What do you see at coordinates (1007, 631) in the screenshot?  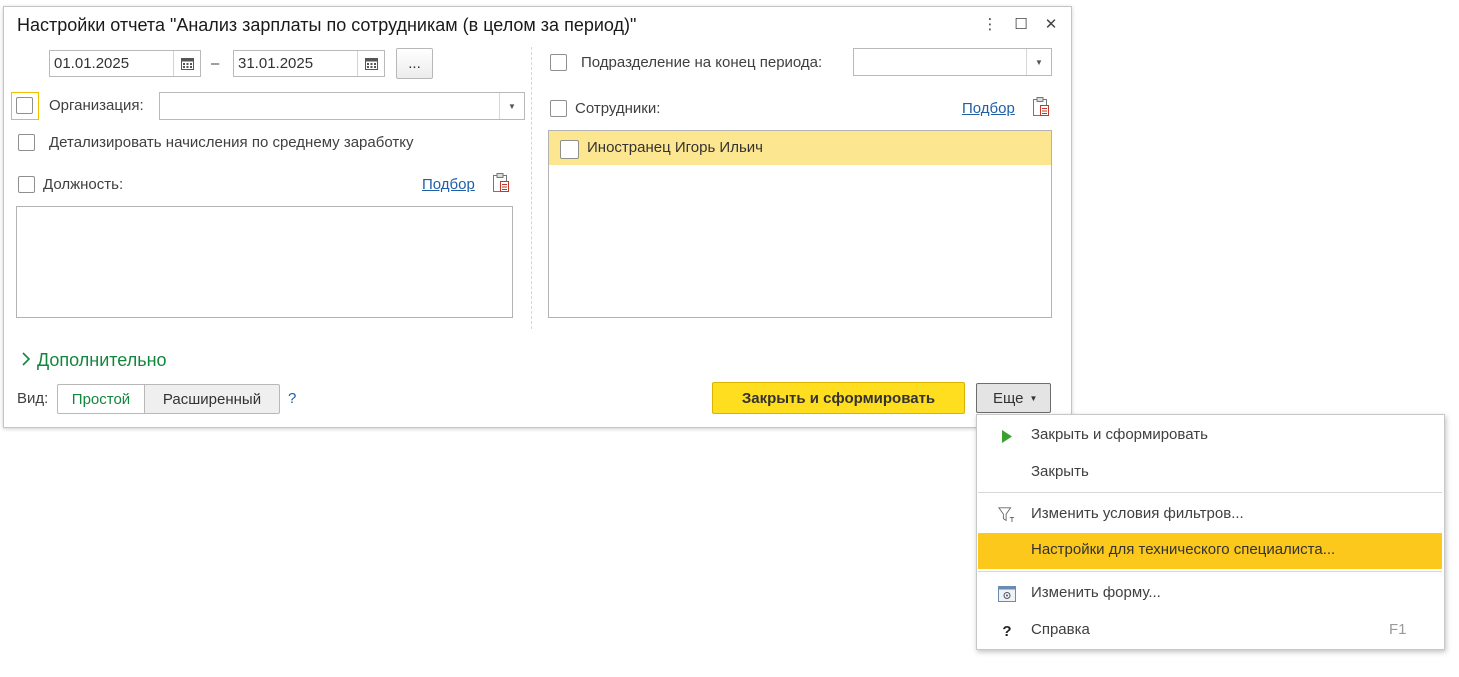 I see `help-icon: ?` at bounding box center [1007, 631].